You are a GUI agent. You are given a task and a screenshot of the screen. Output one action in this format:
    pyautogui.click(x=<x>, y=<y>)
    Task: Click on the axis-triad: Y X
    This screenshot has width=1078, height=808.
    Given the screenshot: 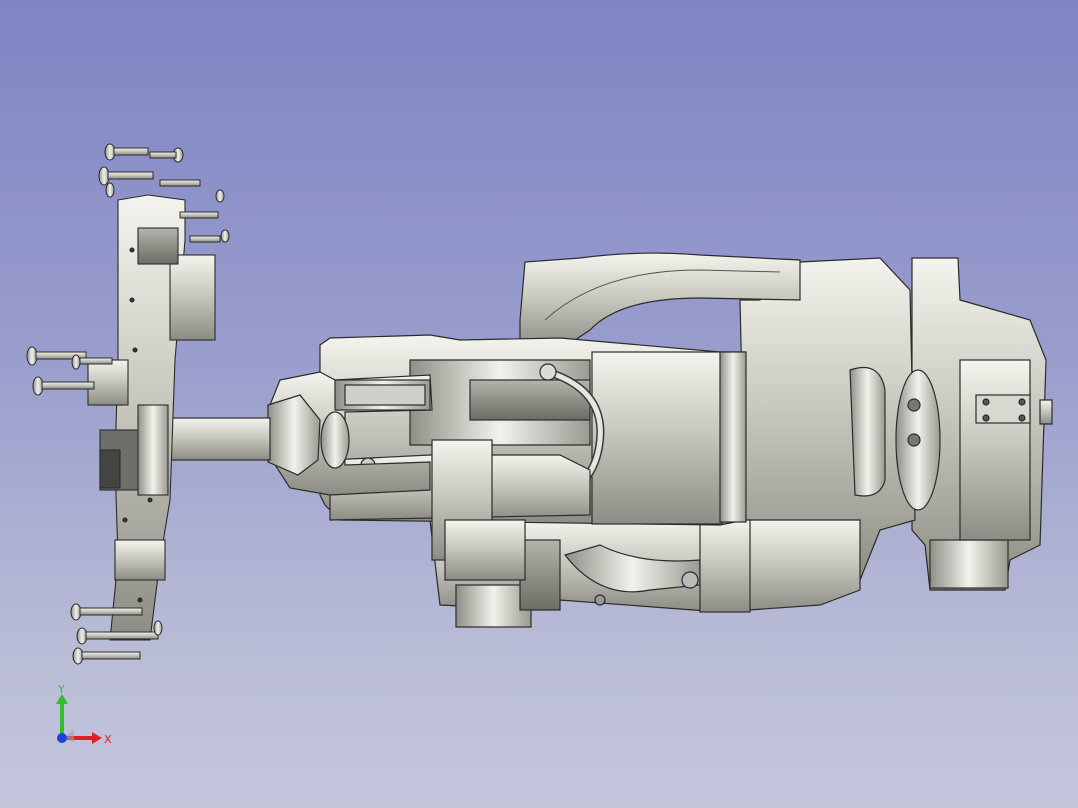 What is the action you would take?
    pyautogui.click(x=84, y=714)
    